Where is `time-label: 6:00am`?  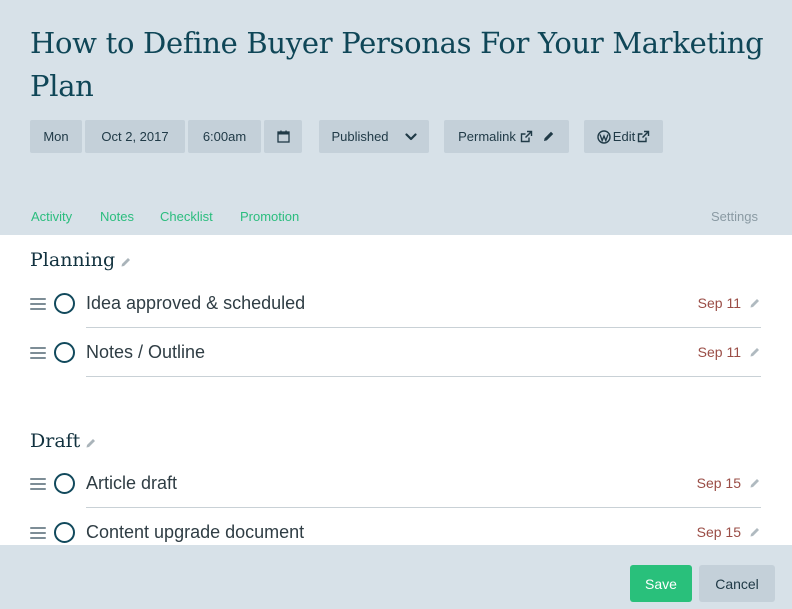 time-label: 6:00am is located at coordinates (224, 136).